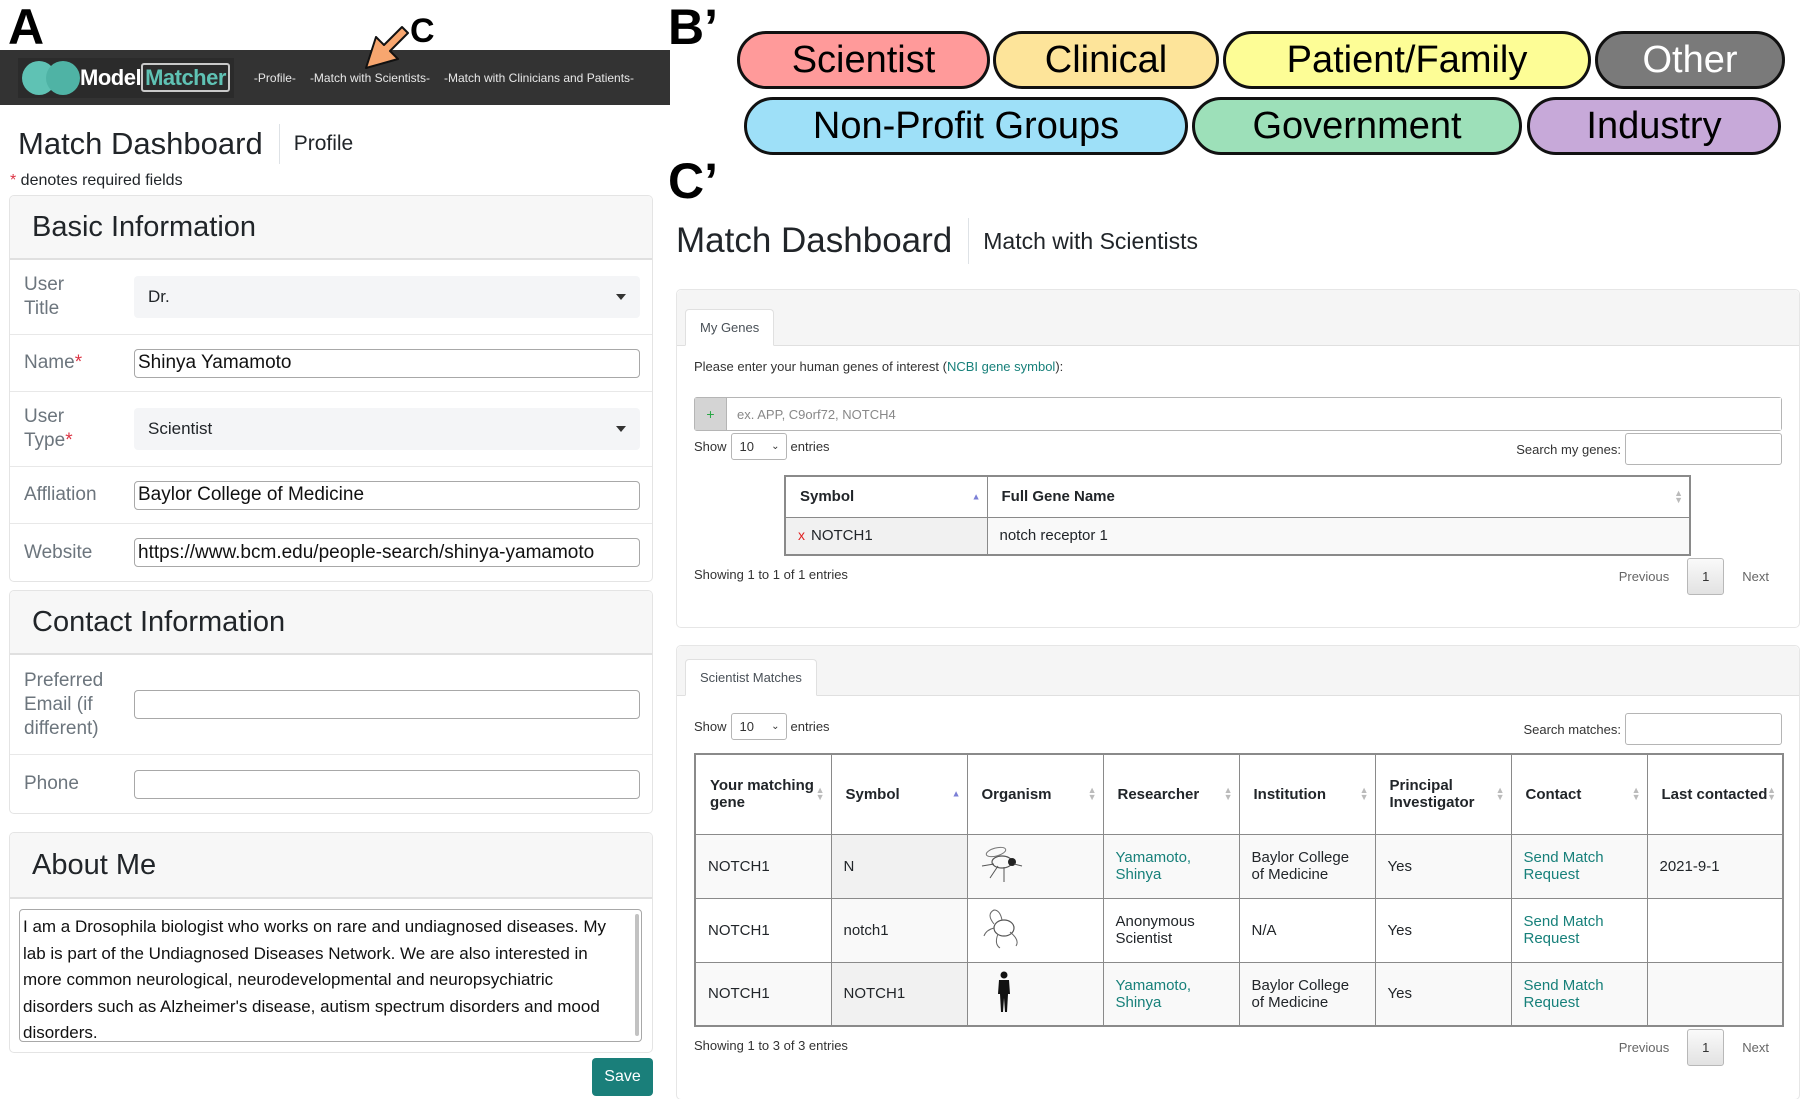 The image size is (1800, 1099). Describe the element at coordinates (771, 574) in the screenshot. I see `genes-table-info: Showing 1 to 1 of 1 entries` at that location.